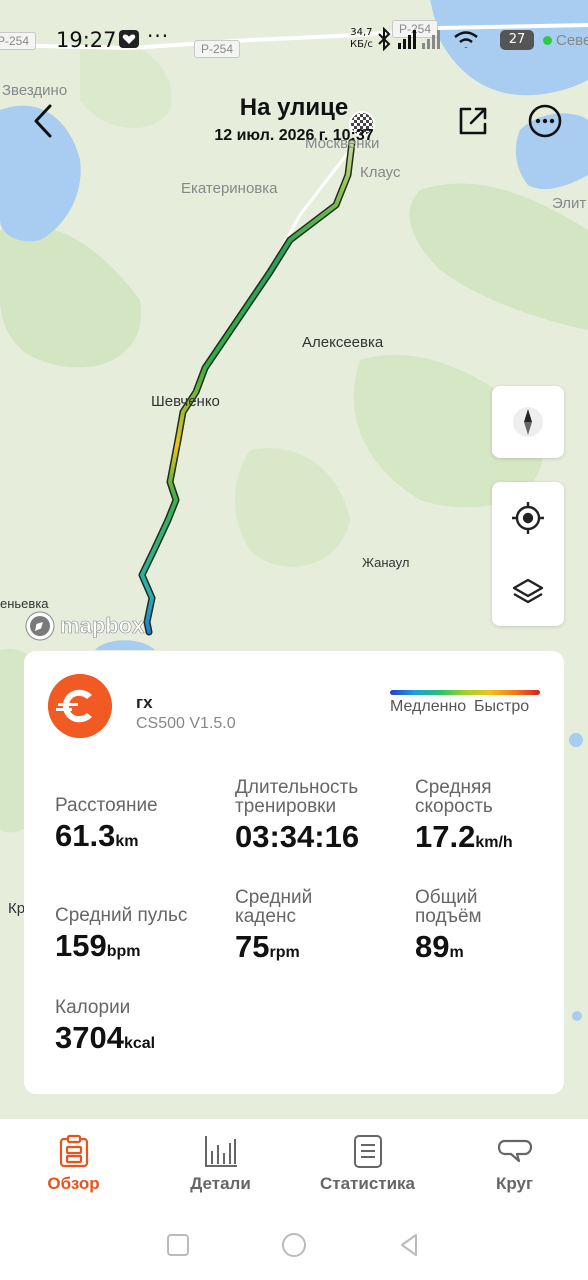 The height and width of the screenshot is (1280, 588). I want to click on system-navigation-bar, so click(294, 1244).